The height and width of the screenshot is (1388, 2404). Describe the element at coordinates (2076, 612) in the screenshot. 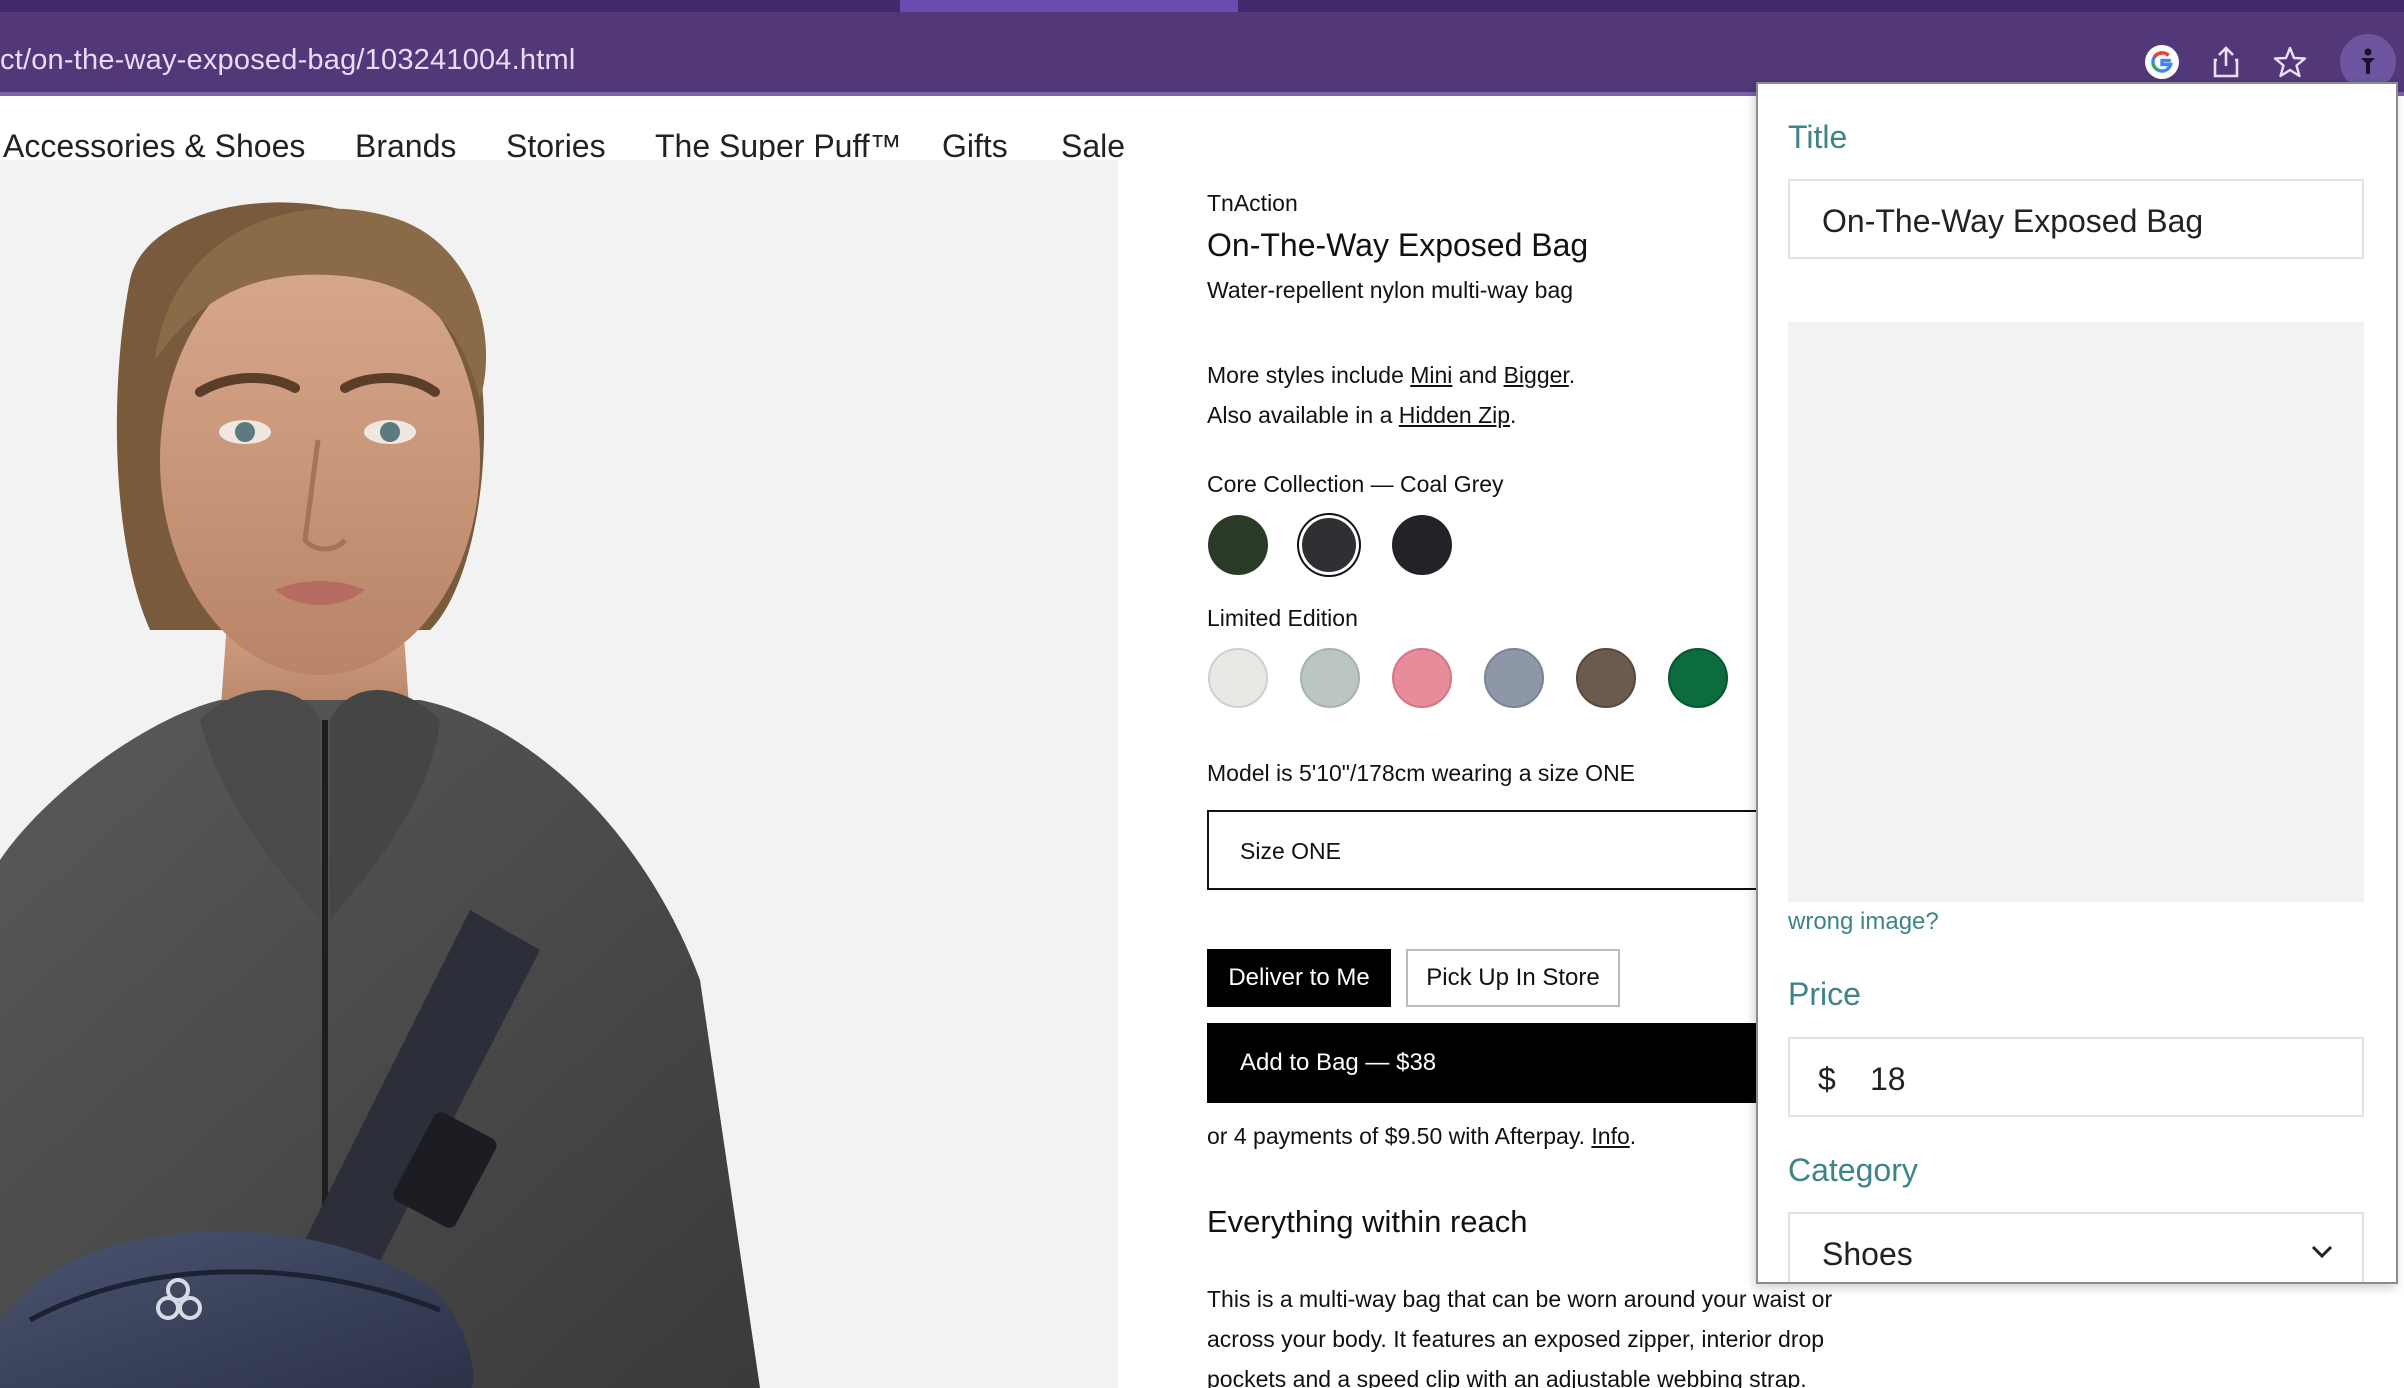

I see `image-preview` at that location.